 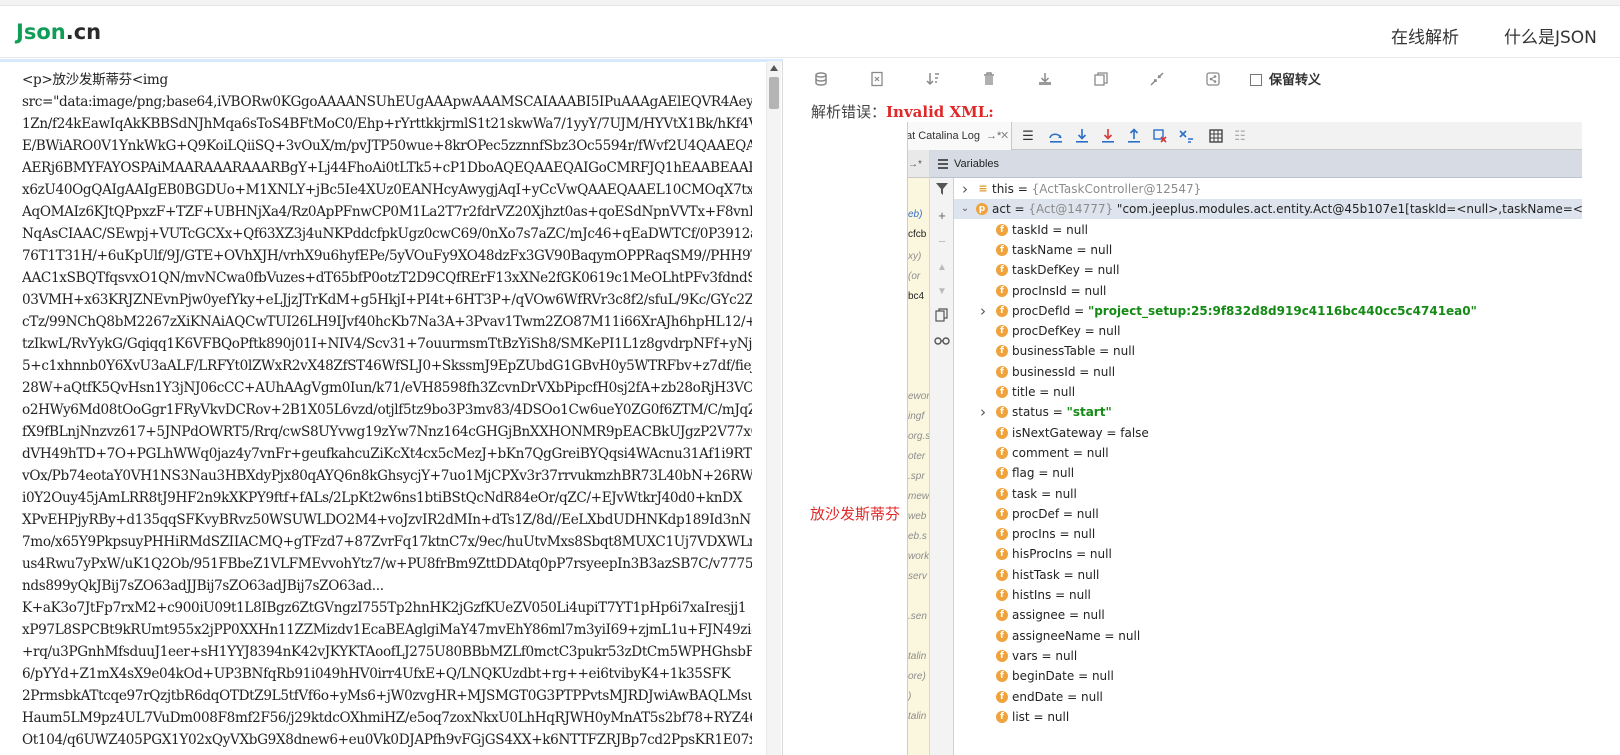 I want to click on close-icon: ✕, so click(x=1004, y=136).